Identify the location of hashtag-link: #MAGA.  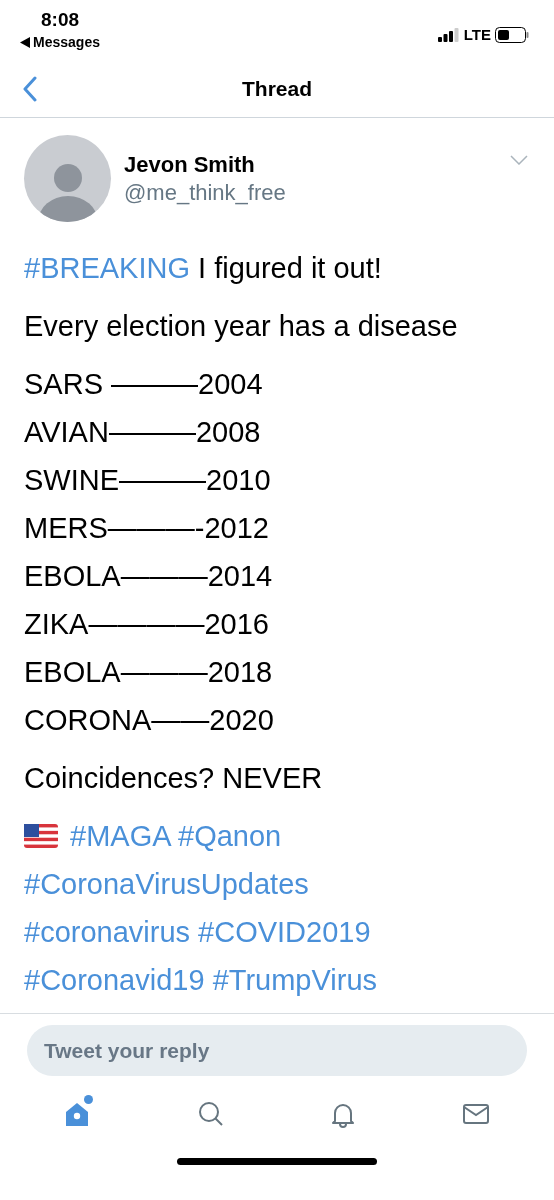
(120, 836).